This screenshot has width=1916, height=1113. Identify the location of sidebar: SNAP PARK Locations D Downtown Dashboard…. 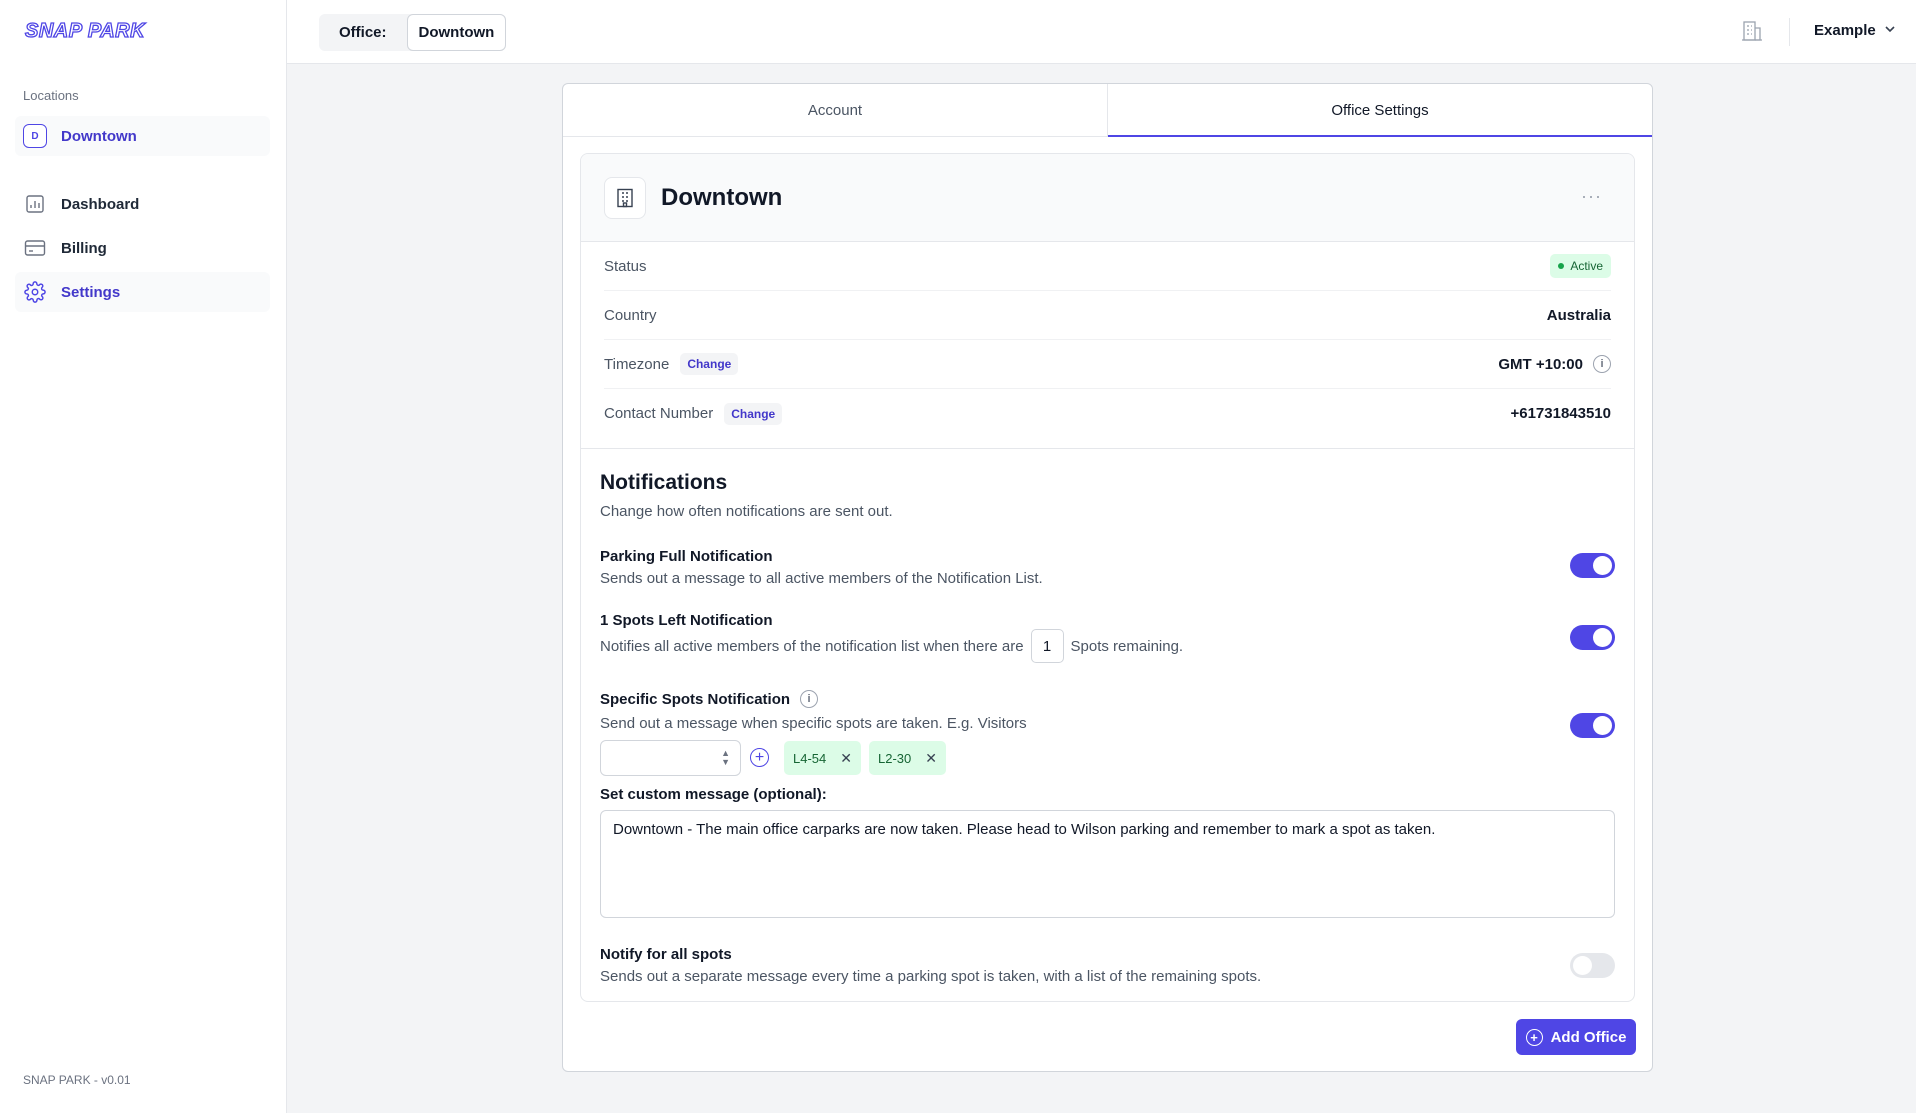
(143, 556).